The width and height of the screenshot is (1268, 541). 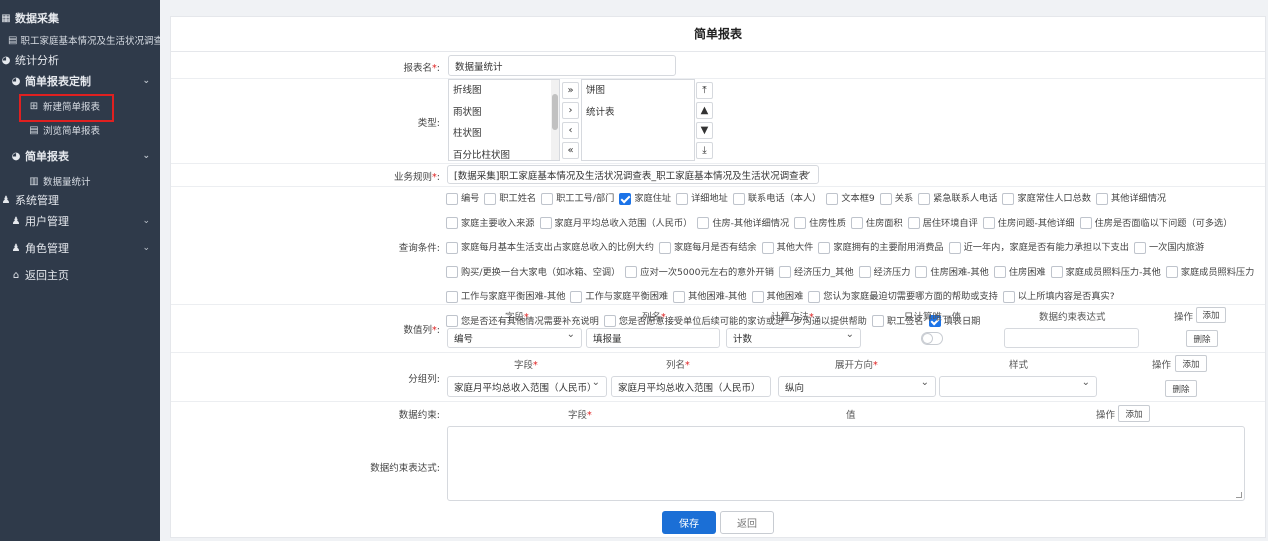 I want to click on query-condition-checkbox: 紧急联系人电话, so click(x=957, y=198).